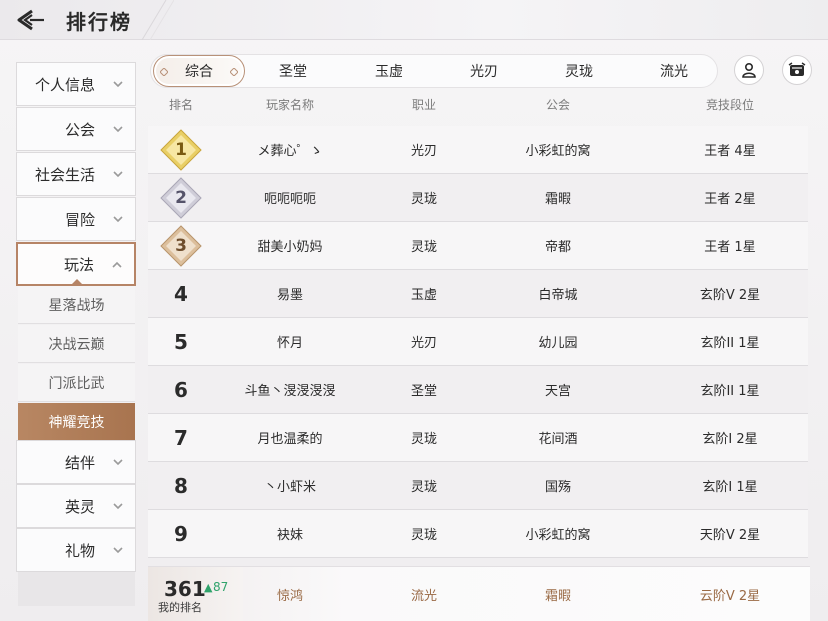 This screenshot has width=828, height=621. I want to click on rank-number: 3, so click(181, 245).